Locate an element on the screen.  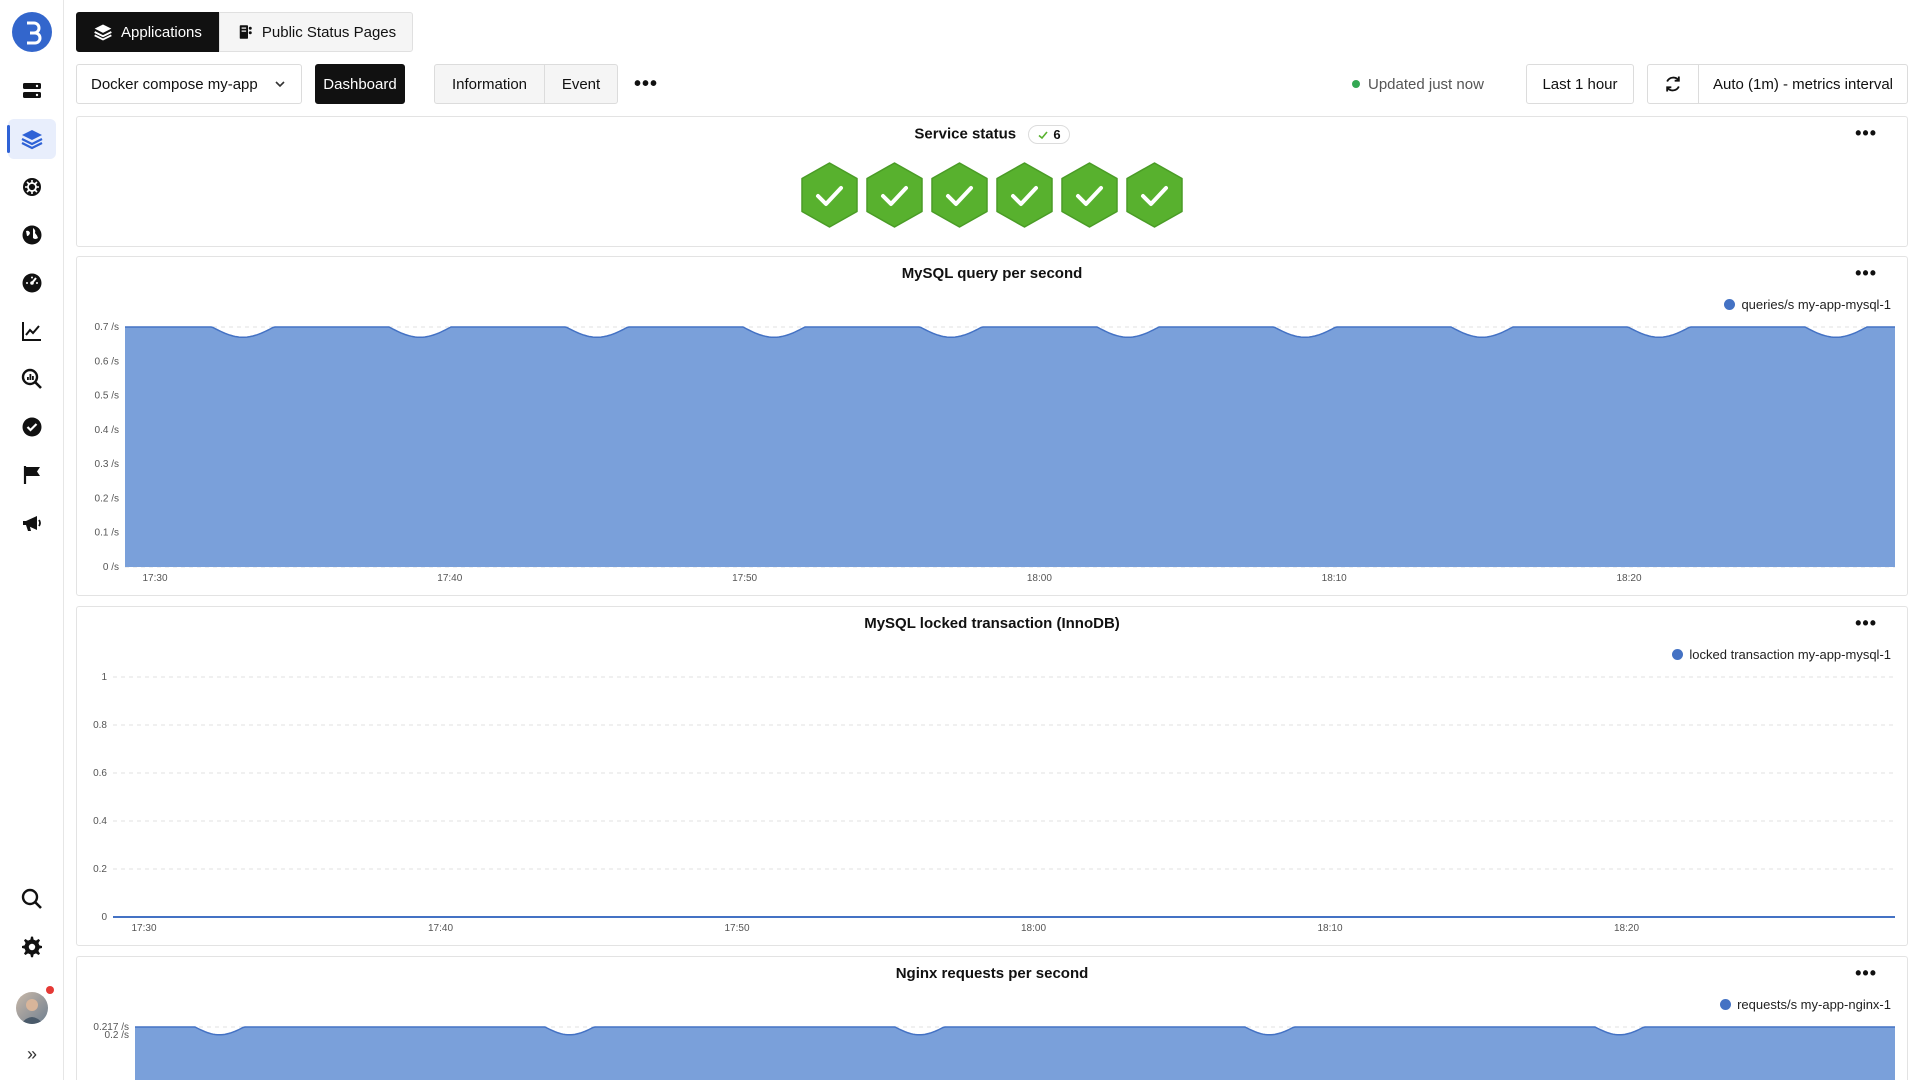
y-tick-label: 0.1 /s is located at coordinates (107, 533).